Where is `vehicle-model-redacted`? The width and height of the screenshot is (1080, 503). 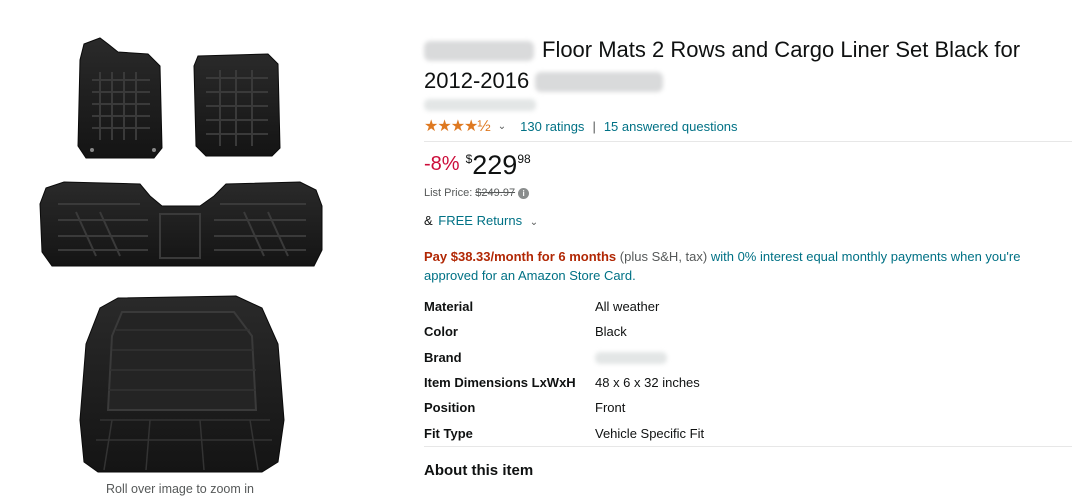
vehicle-model-redacted is located at coordinates (599, 82).